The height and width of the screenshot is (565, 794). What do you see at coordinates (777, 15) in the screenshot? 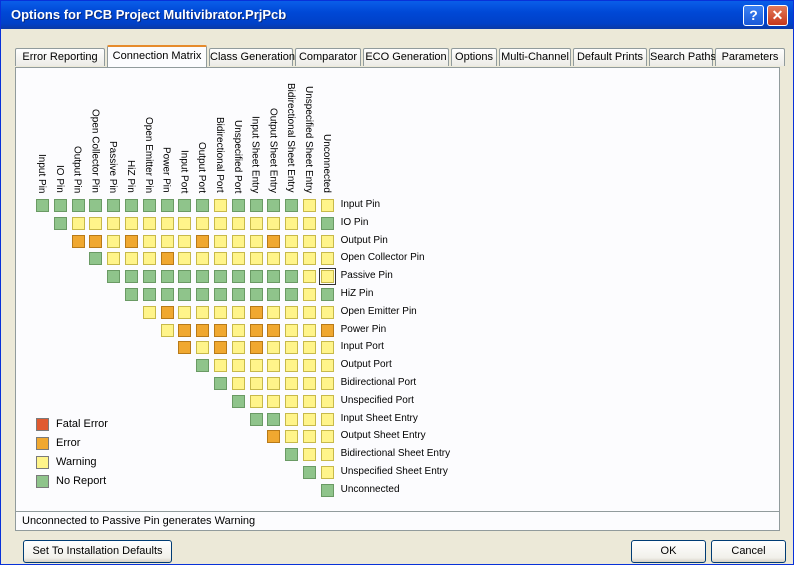
I see `close-button: ✕` at bounding box center [777, 15].